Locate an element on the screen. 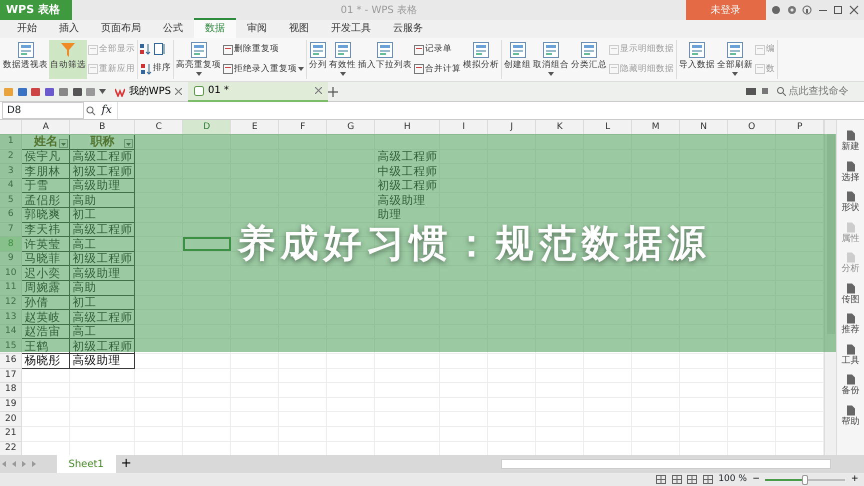 This screenshot has height=486, width=864. column-header: J is located at coordinates (512, 127).